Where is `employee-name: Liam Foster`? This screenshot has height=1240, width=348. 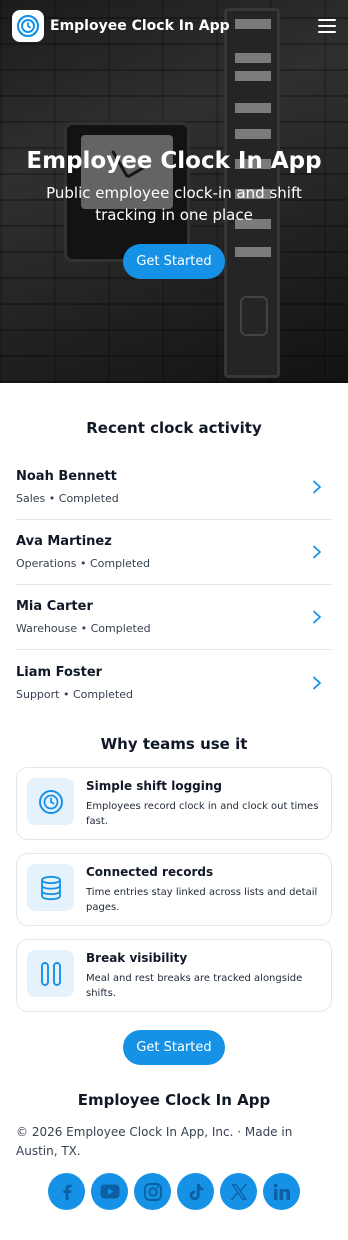 employee-name: Liam Foster is located at coordinates (59, 672).